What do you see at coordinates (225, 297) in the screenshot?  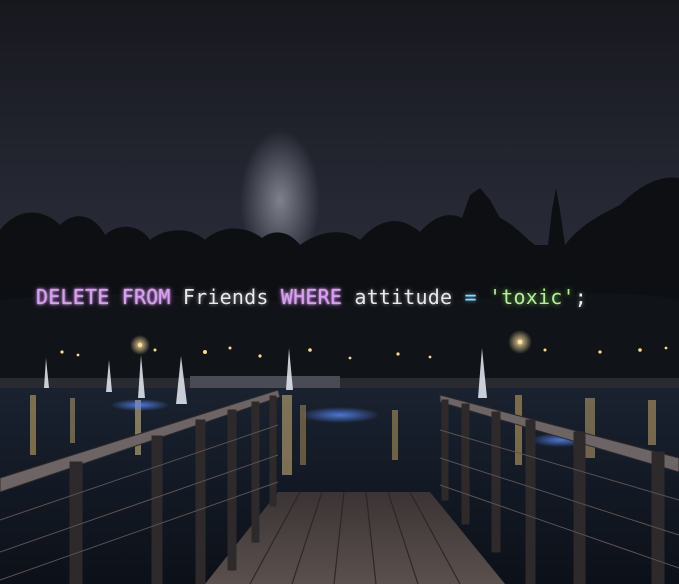 I see `sql-token-ident: Friends` at bounding box center [225, 297].